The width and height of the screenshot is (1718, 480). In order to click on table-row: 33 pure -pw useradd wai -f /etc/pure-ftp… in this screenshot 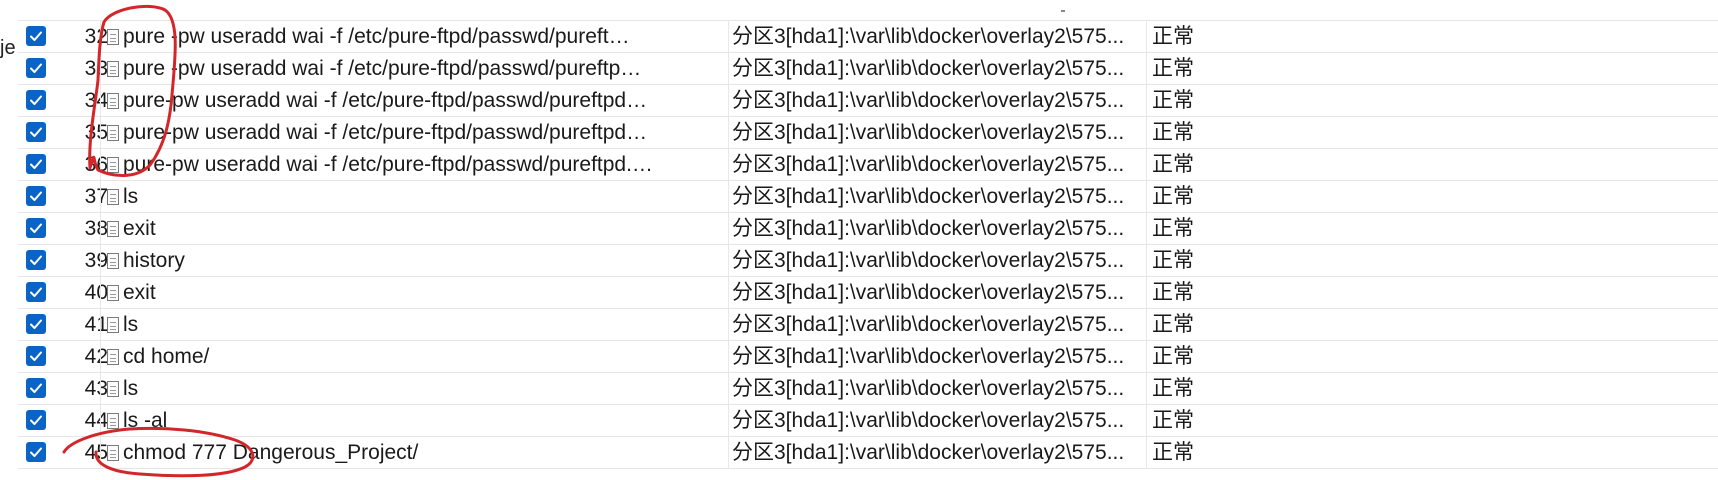, I will do `click(868, 69)`.